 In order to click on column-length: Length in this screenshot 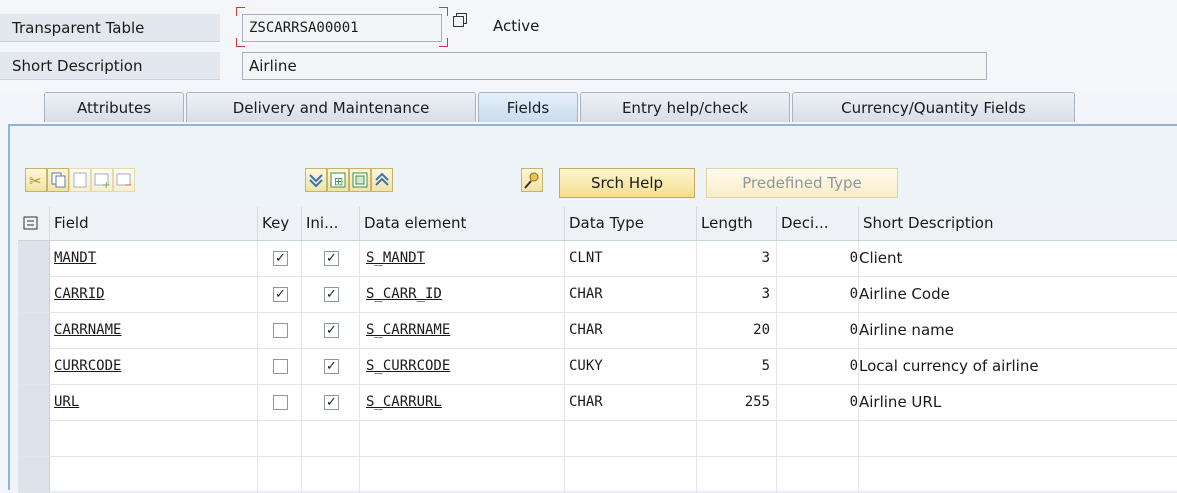, I will do `click(737, 223)`.